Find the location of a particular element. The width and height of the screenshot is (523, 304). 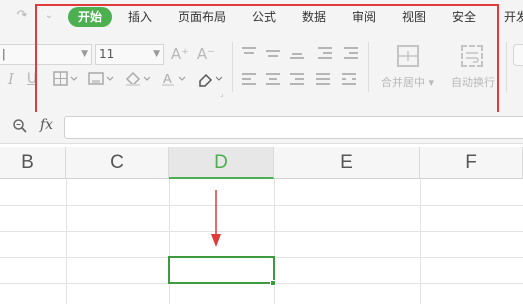

font-size-value: 11 is located at coordinates (107, 54).